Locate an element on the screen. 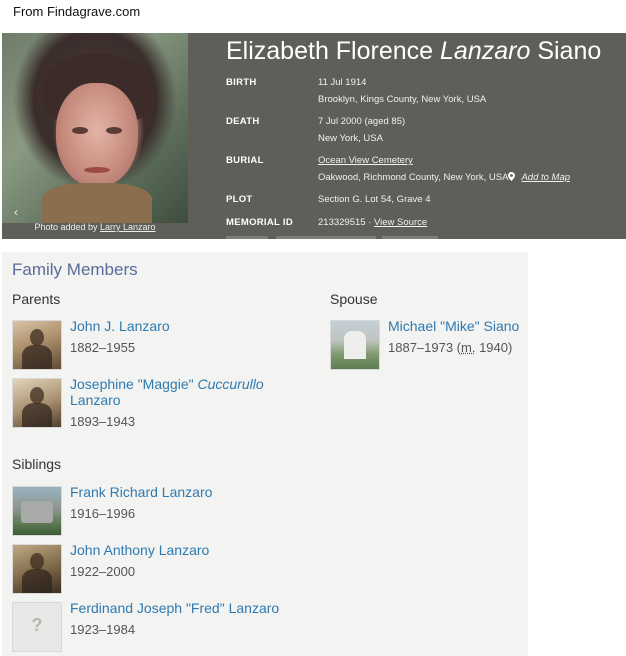 The image size is (626, 656). burial-cemetery-line: Ocean View Cemetery is located at coordinates (365, 160).